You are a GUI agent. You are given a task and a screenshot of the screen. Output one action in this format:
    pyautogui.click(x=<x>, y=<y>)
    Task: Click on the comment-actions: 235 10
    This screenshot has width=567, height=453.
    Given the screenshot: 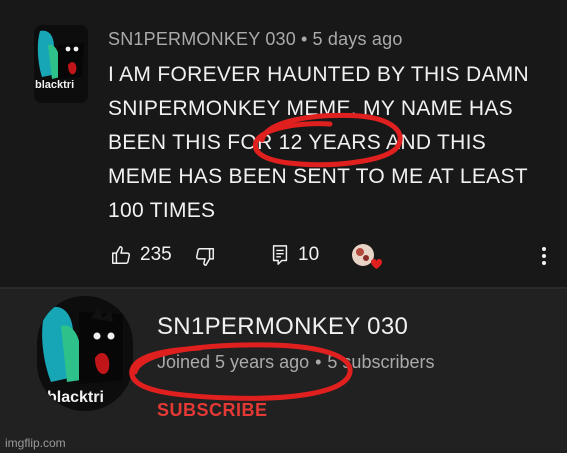 What is the action you would take?
    pyautogui.click(x=283, y=258)
    